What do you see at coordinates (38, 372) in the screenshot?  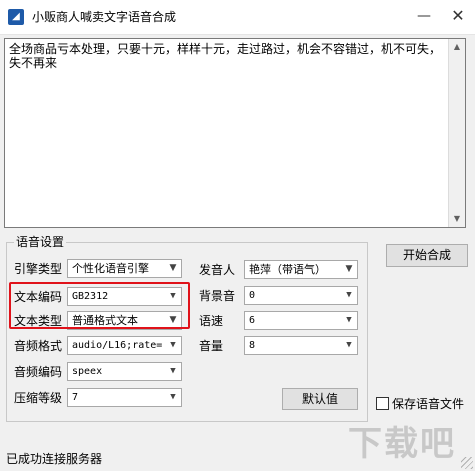 I see `audio-encoding-label: 音频编码` at bounding box center [38, 372].